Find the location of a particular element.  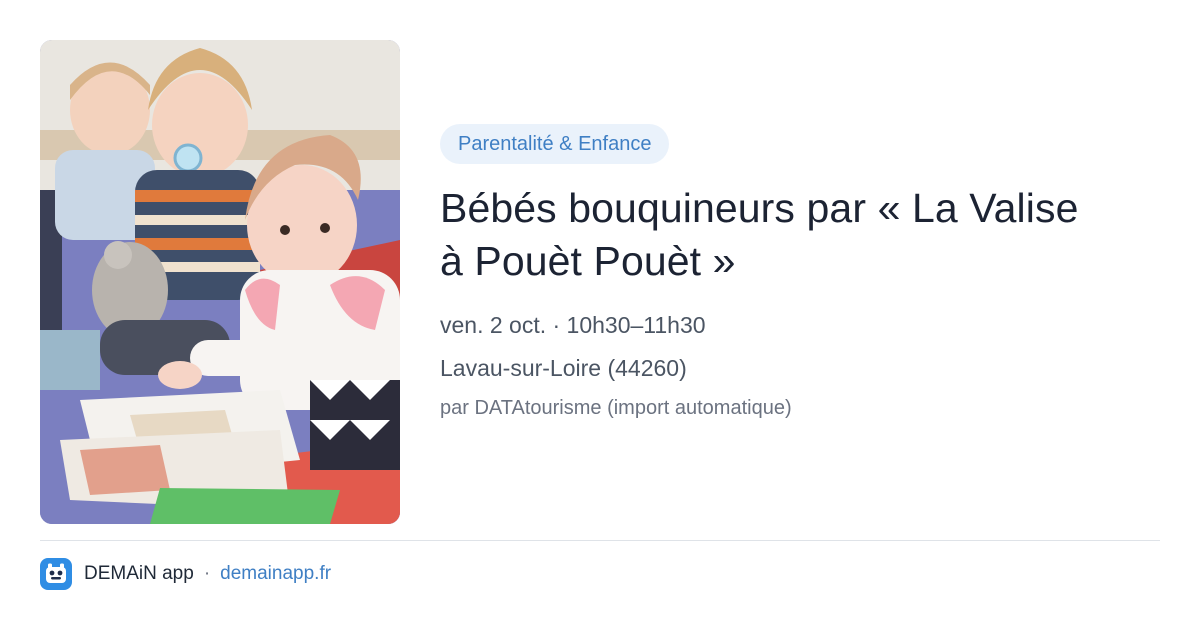

event-datetime: ven. 2 oct. · 10h30–11h30 is located at coordinates (573, 325).